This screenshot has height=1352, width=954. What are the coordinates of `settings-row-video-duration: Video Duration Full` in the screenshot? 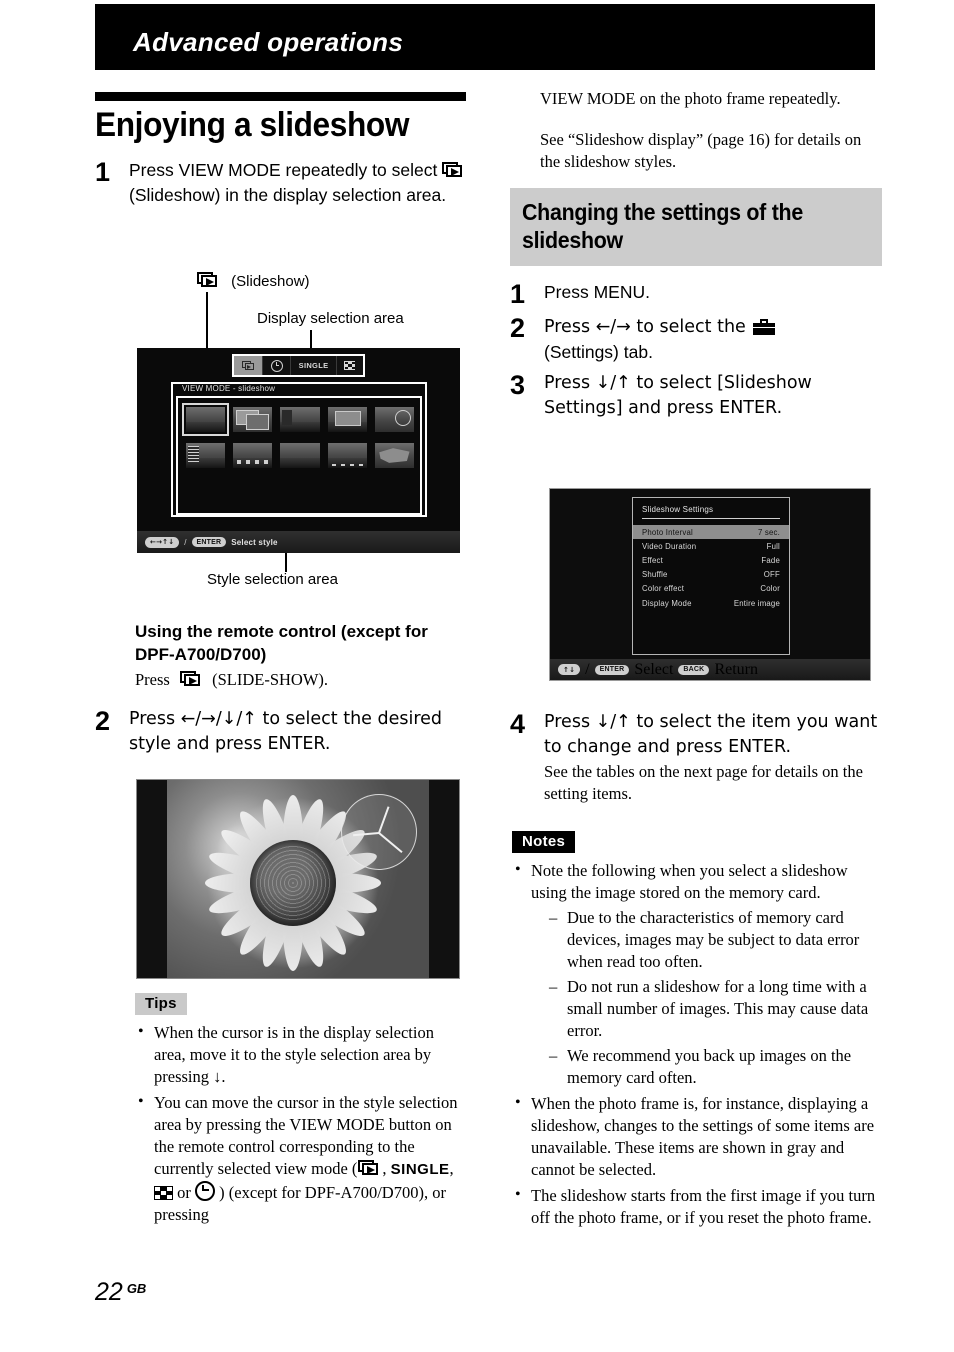 It's located at (711, 546).